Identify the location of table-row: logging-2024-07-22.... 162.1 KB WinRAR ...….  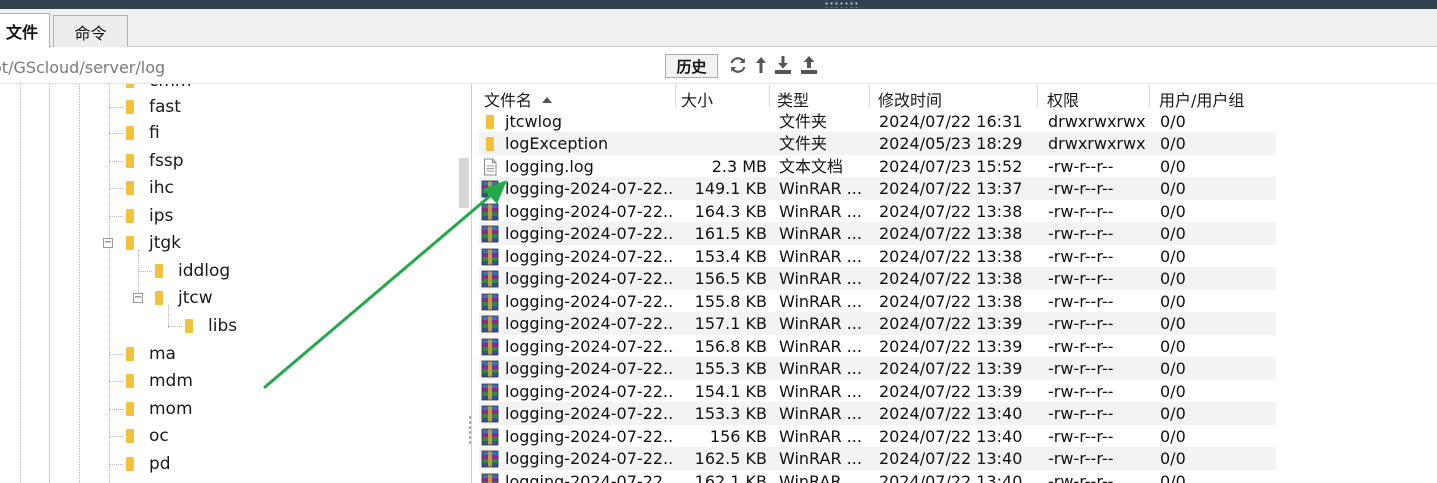
(877, 476).